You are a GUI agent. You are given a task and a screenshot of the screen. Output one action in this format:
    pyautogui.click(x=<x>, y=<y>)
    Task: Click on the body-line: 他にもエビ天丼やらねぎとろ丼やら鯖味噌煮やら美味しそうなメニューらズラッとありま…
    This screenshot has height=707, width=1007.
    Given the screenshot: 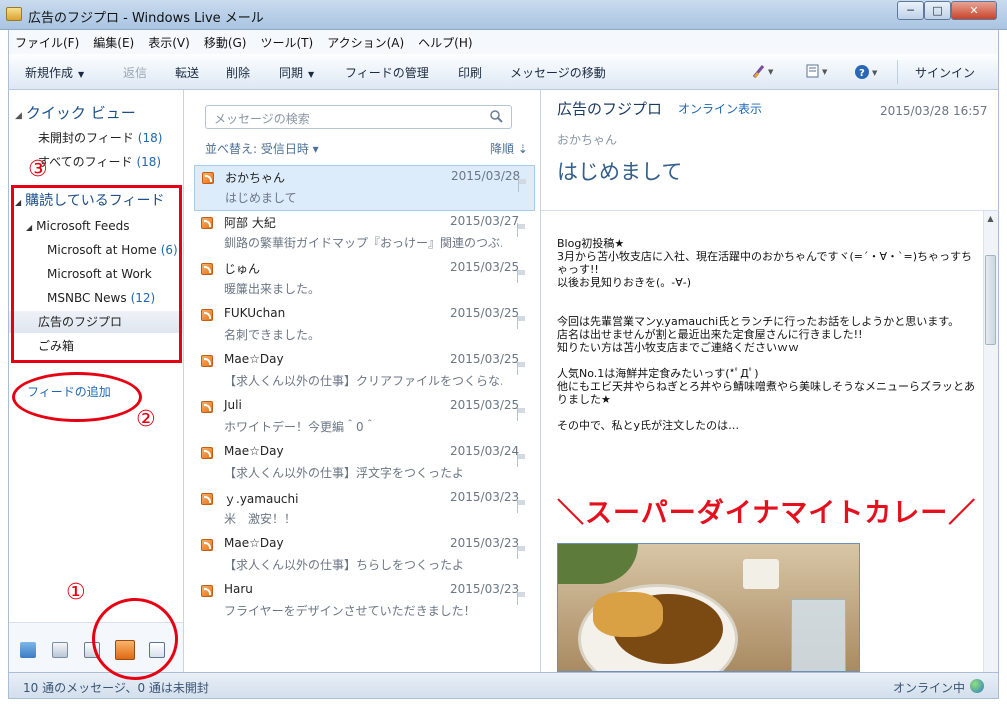 What is the action you would take?
    pyautogui.click(x=766, y=393)
    